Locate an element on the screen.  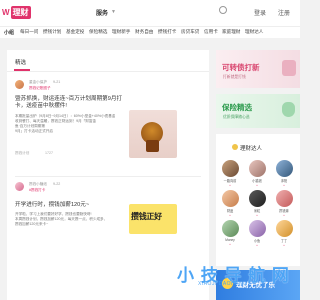
banner-subtitle: 打新就是打钱 is located at coordinates (234, 77).